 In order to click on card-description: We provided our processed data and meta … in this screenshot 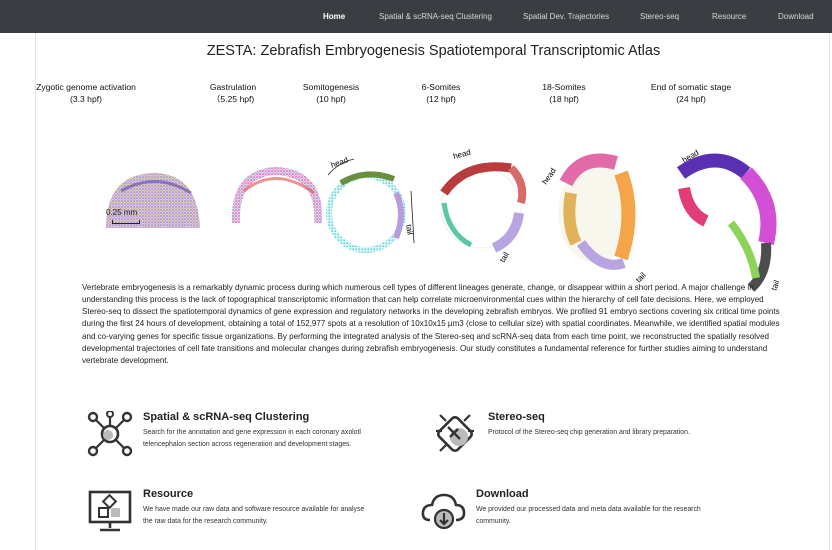, I will do `click(588, 515)`.